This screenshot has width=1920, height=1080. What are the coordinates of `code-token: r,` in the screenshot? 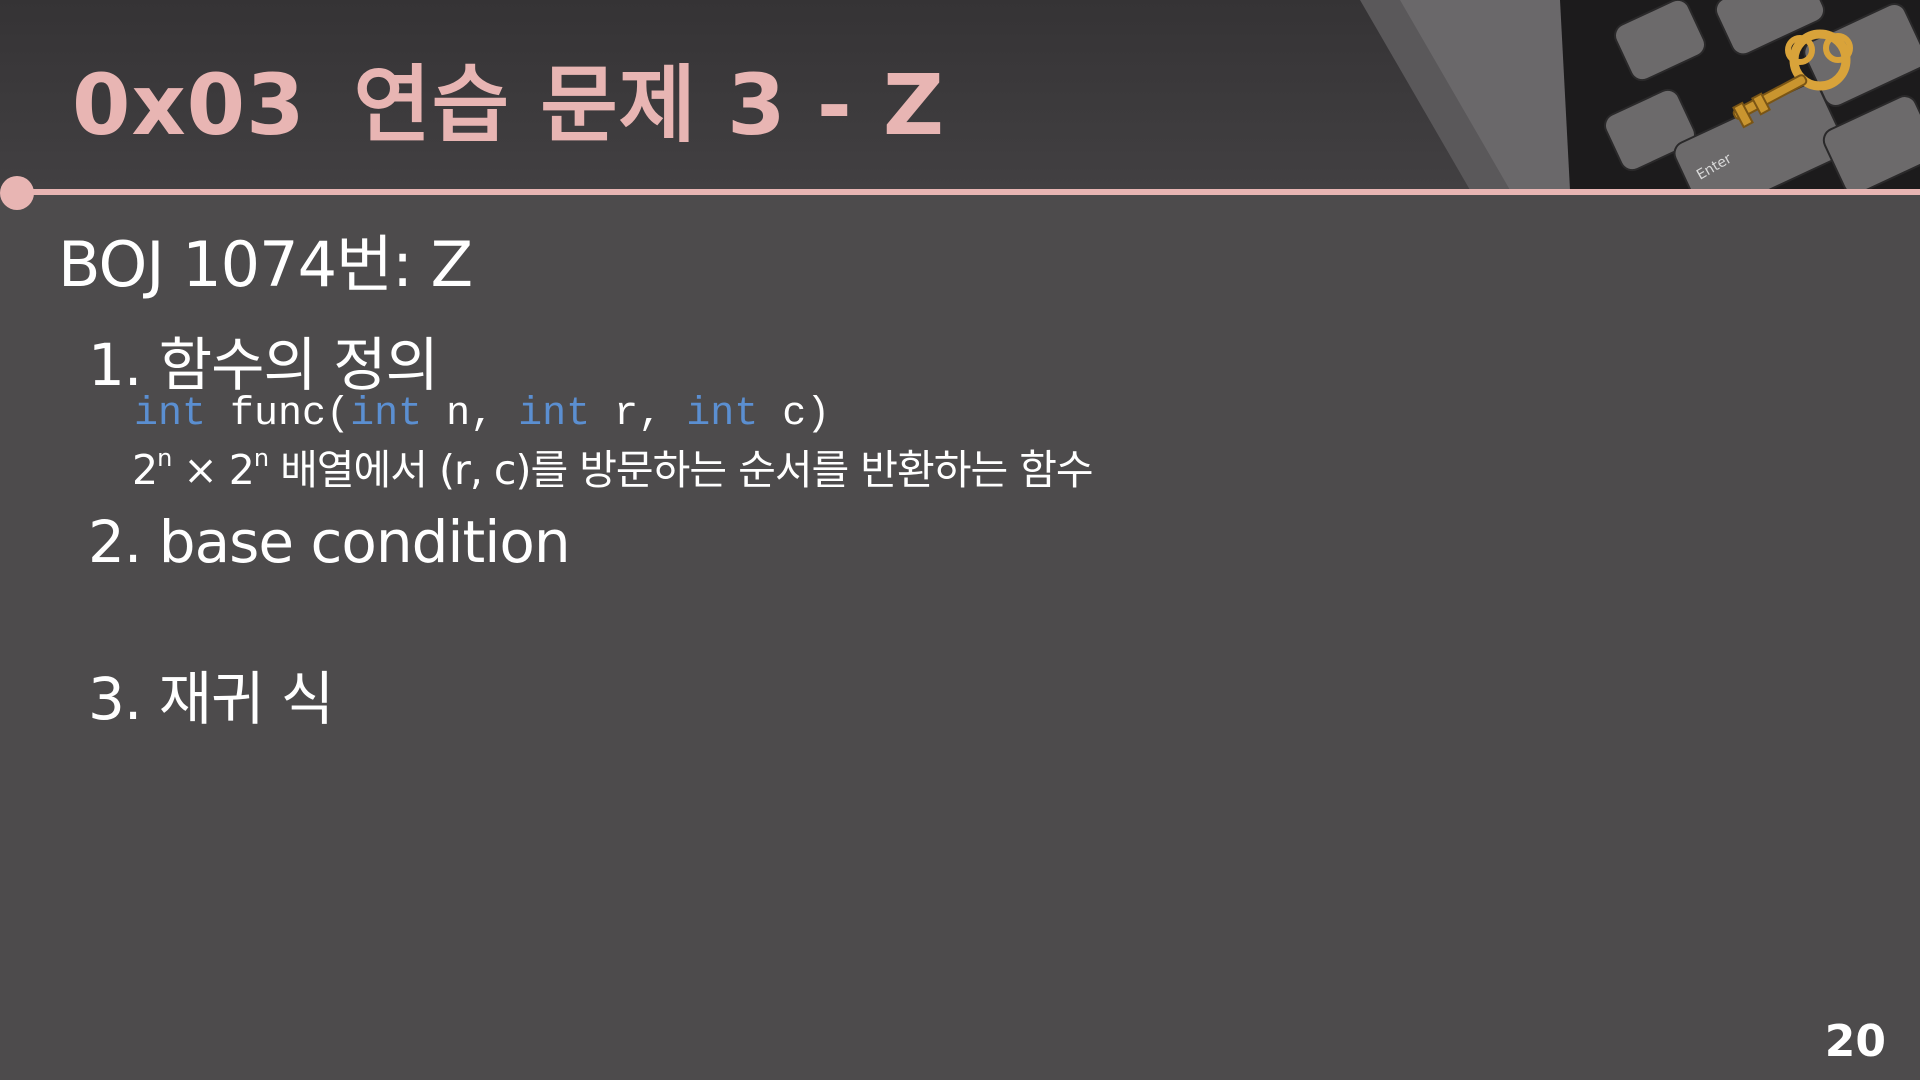 It's located at (638, 414).